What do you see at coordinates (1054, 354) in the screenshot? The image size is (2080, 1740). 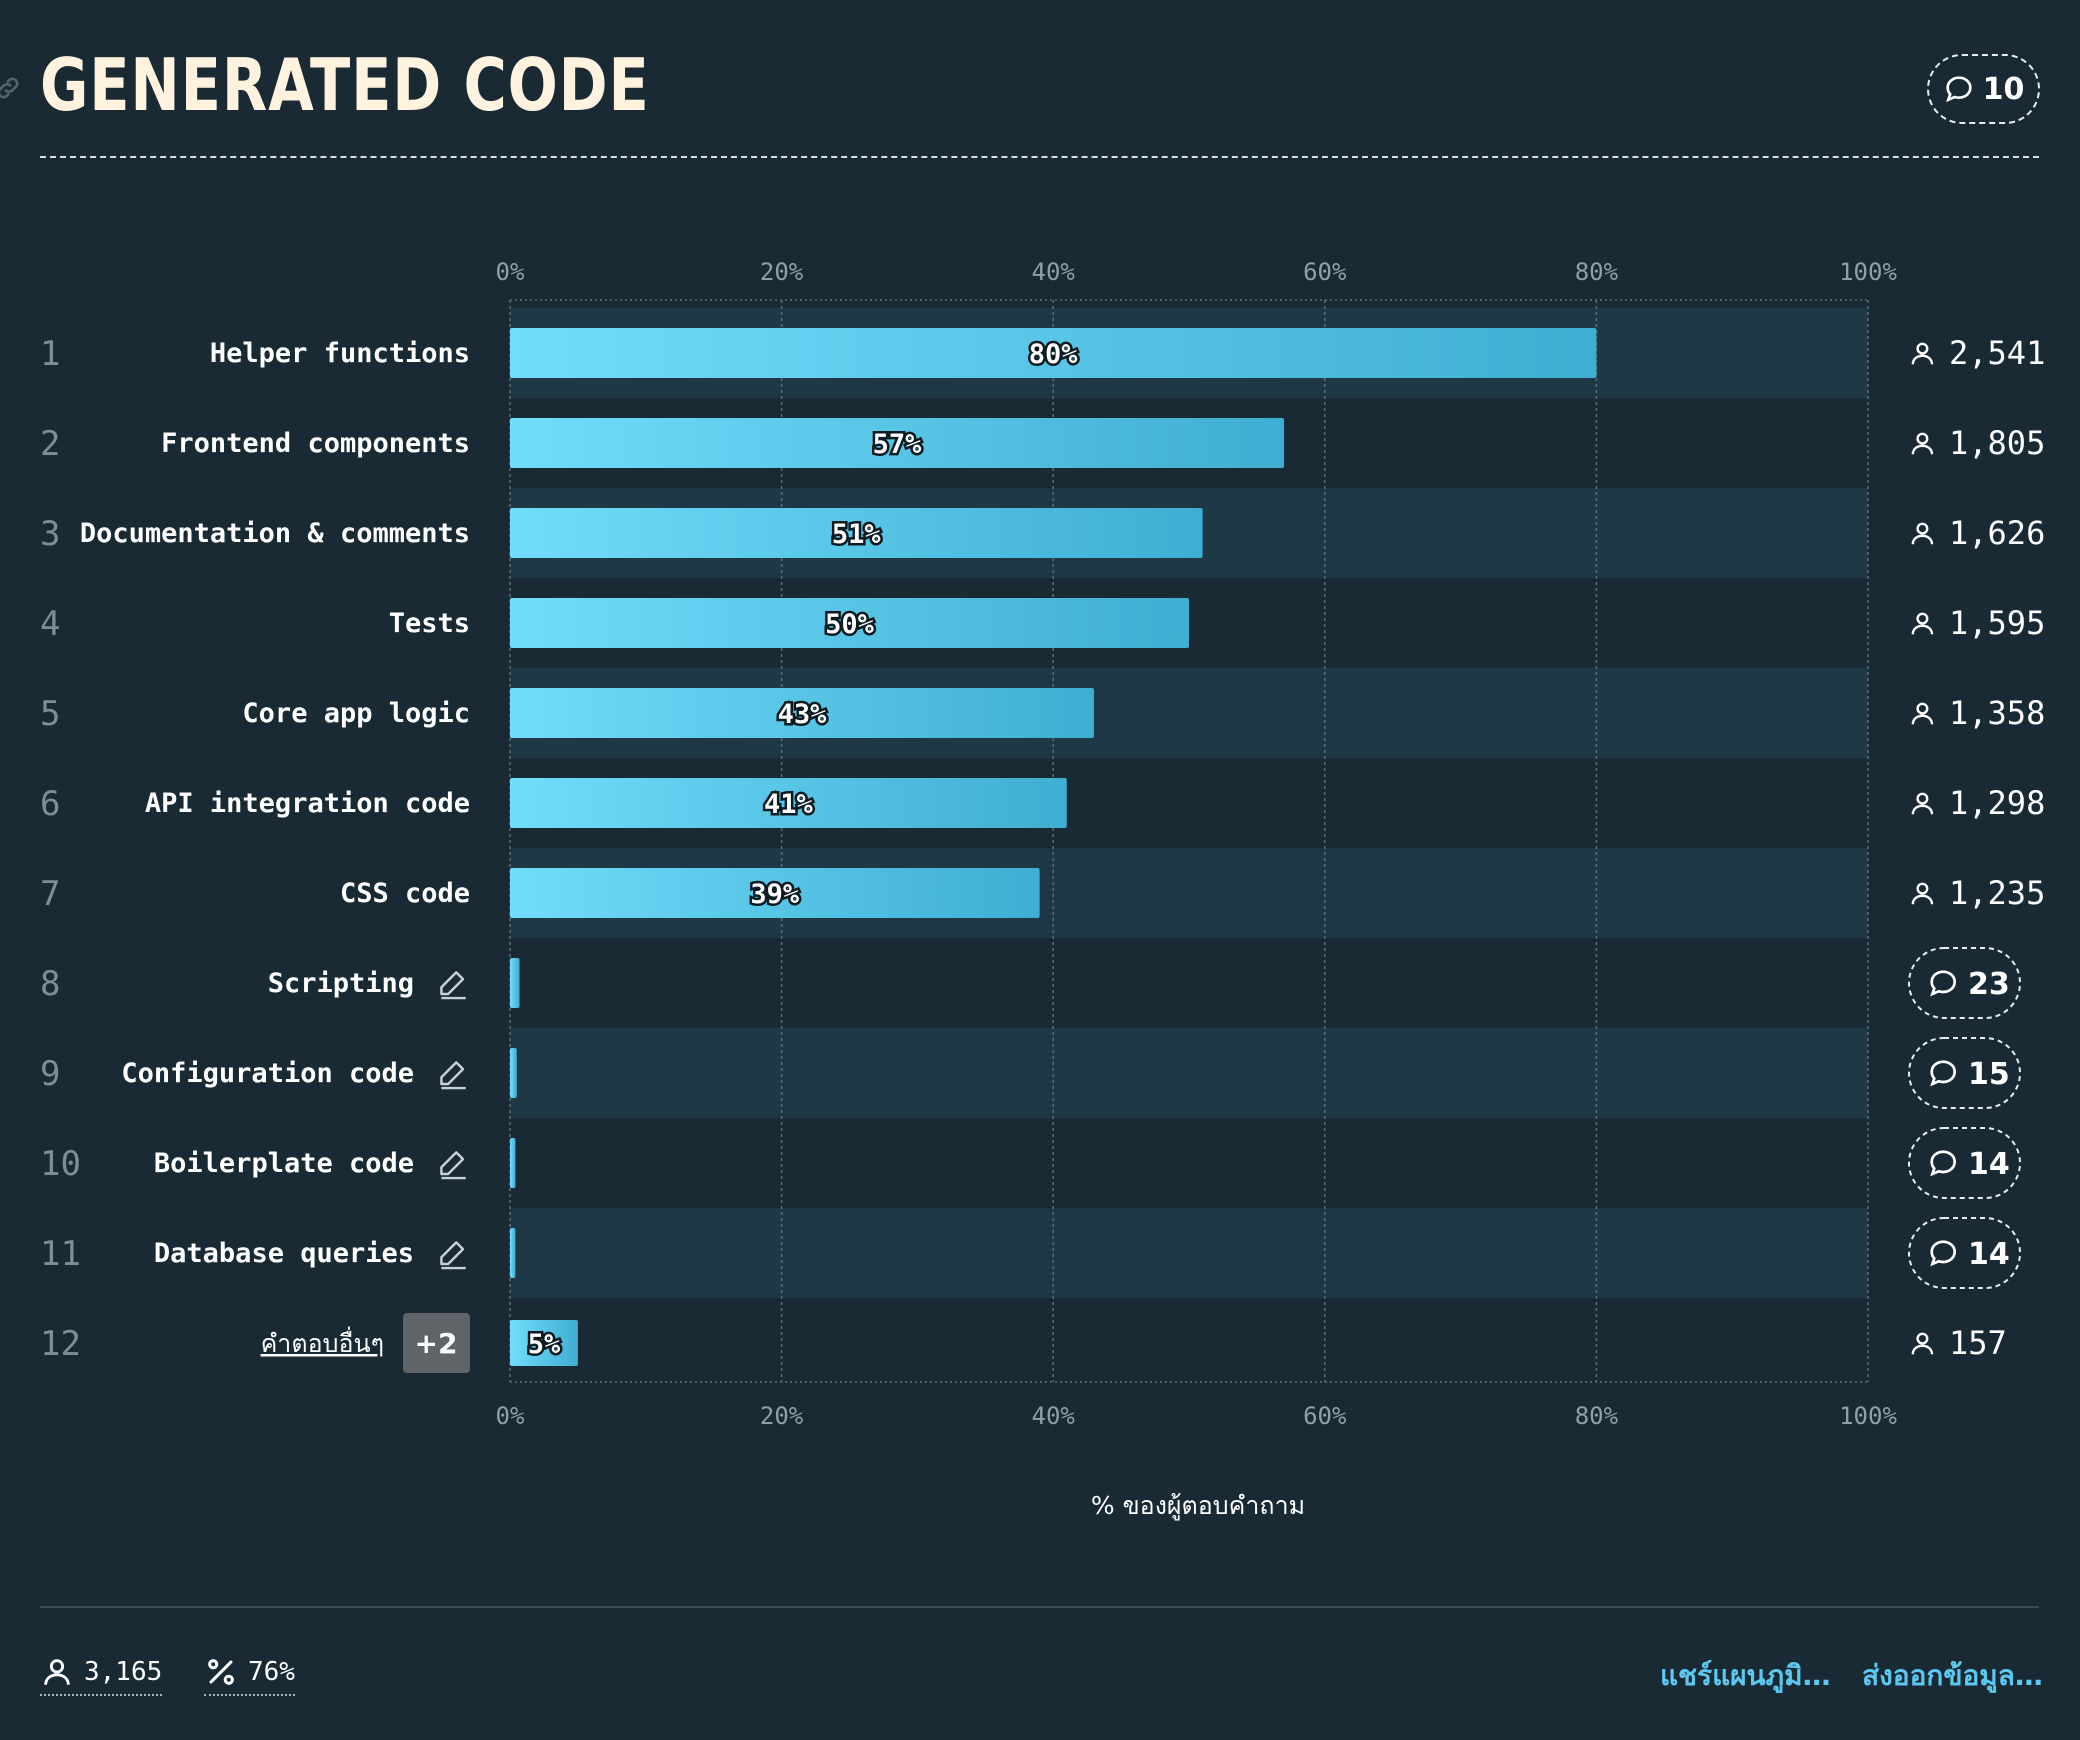 I see `bar-value-label: 80%` at bounding box center [1054, 354].